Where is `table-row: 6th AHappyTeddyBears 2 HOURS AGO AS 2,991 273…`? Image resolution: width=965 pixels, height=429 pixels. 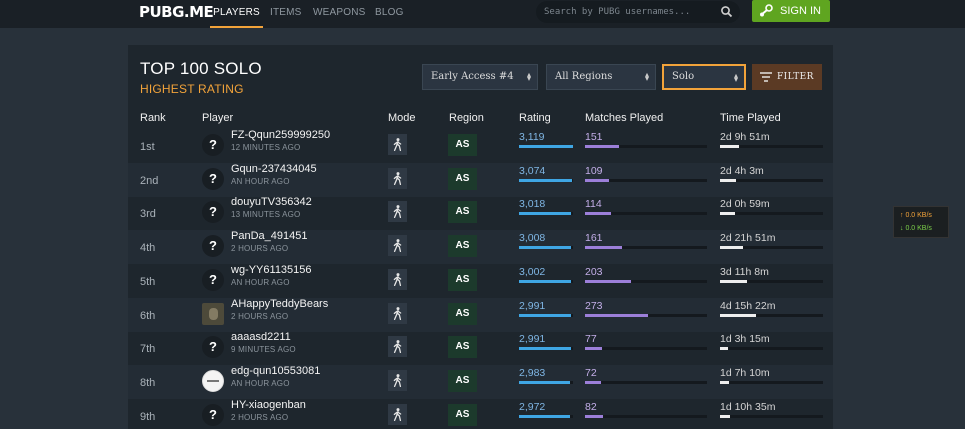 table-row: 6th AHappyTeddyBears 2 HOURS AGO AS 2,991 273… is located at coordinates (480, 314).